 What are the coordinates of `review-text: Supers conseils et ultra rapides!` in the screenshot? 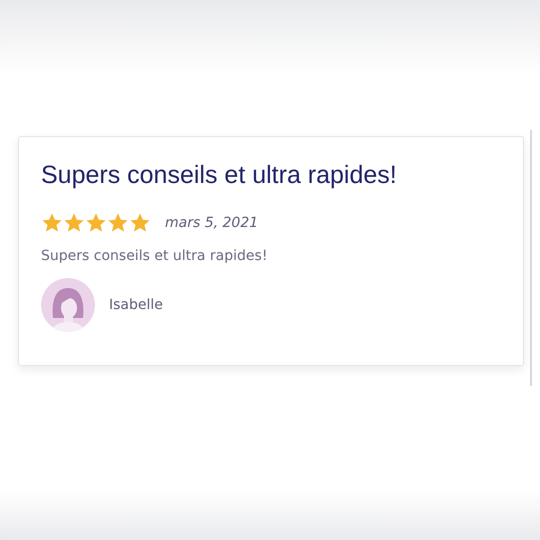 It's located at (154, 256).